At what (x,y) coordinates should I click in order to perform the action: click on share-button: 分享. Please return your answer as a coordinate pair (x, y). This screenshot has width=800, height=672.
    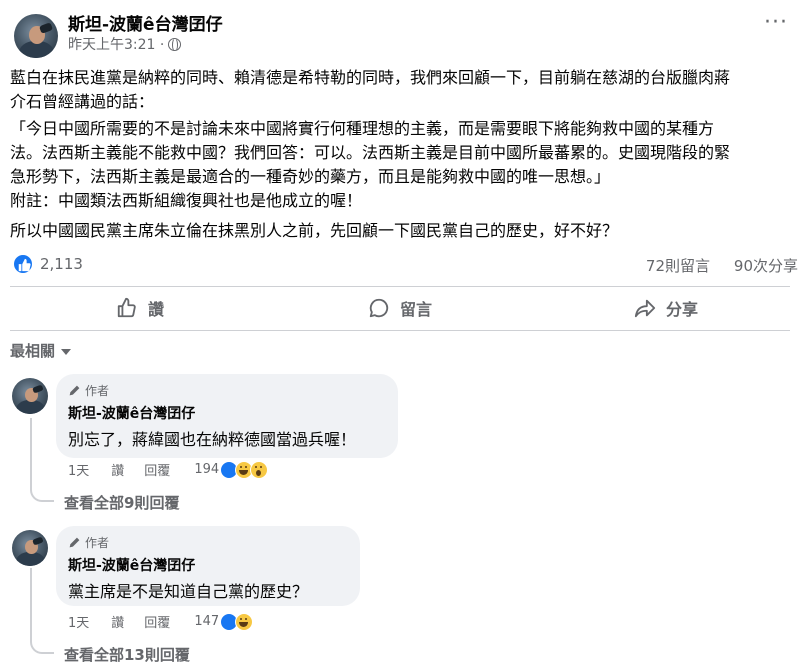
    Looking at the image, I should click on (666, 308).